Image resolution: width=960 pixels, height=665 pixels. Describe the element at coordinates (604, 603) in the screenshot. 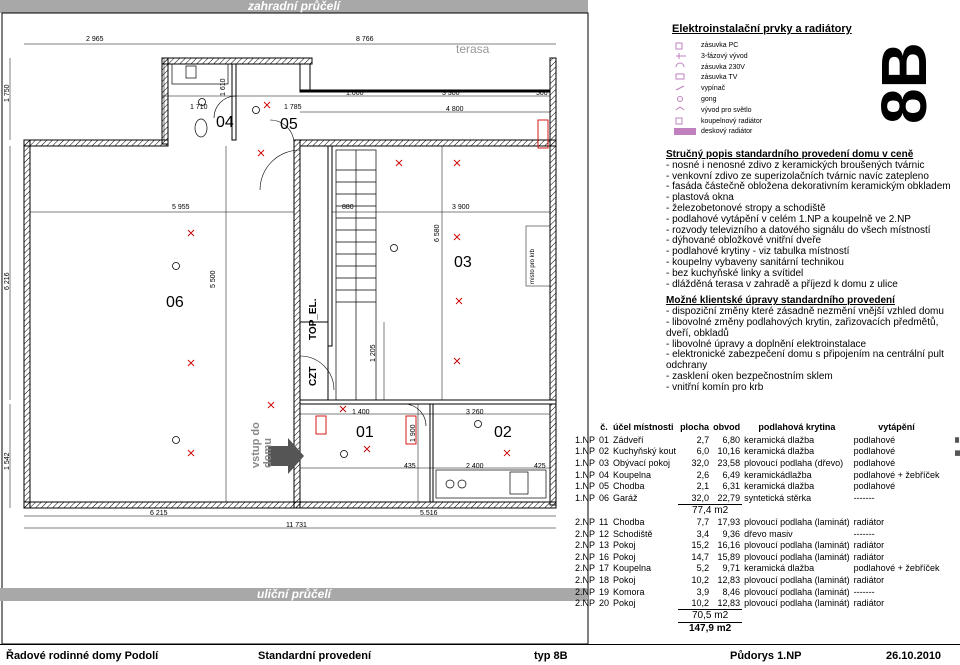

I see `table-cell: 20` at that location.